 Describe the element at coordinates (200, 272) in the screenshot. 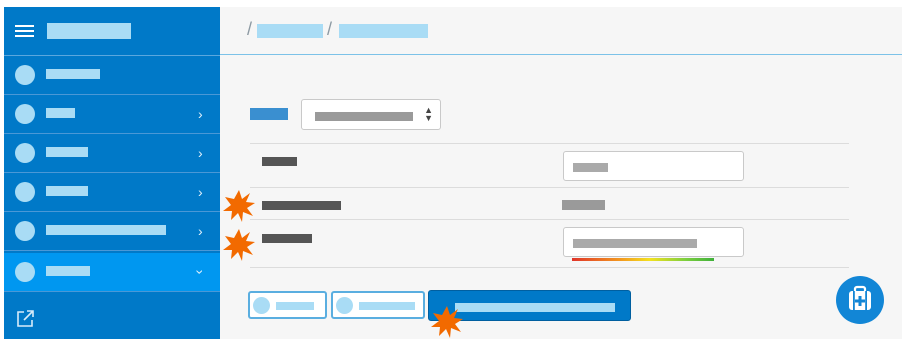

I see `chevron-down-icon: ›` at that location.